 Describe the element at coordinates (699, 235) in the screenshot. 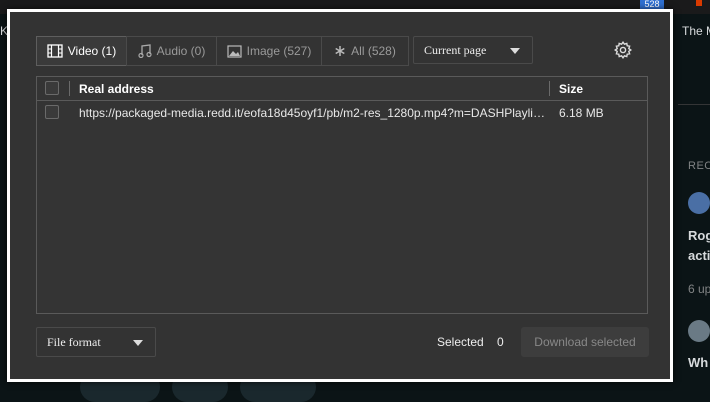

I see `post-title-line: Rog` at that location.